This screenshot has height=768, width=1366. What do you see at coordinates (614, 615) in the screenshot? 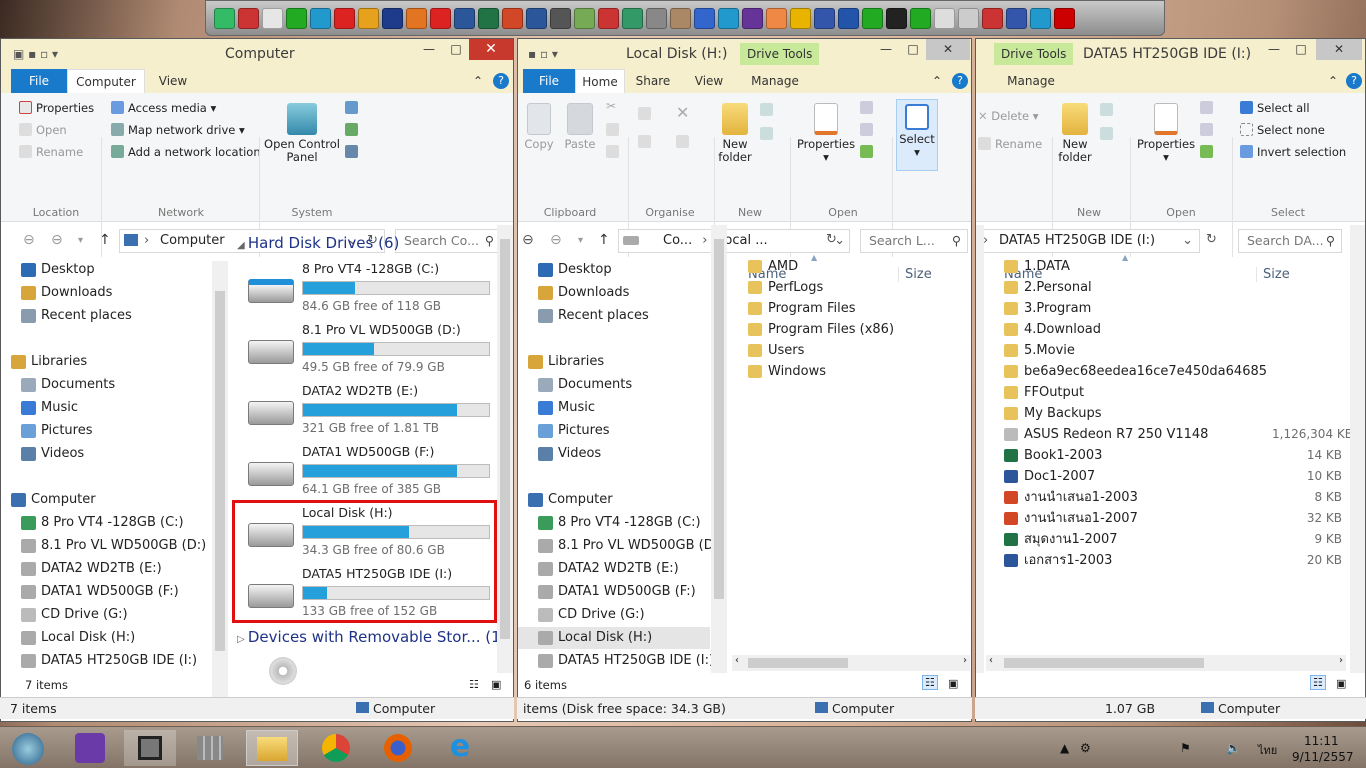
I see `nav-item: CD Drive (G:)` at bounding box center [614, 615].